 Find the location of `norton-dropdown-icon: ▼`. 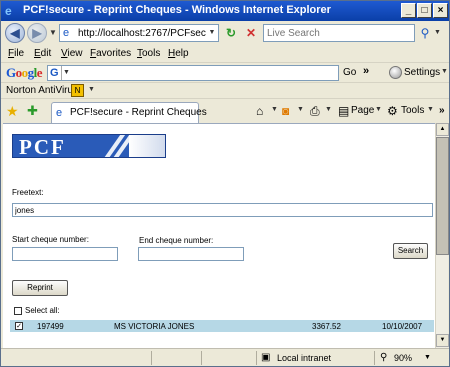

norton-dropdown-icon: ▼ is located at coordinates (91, 89).